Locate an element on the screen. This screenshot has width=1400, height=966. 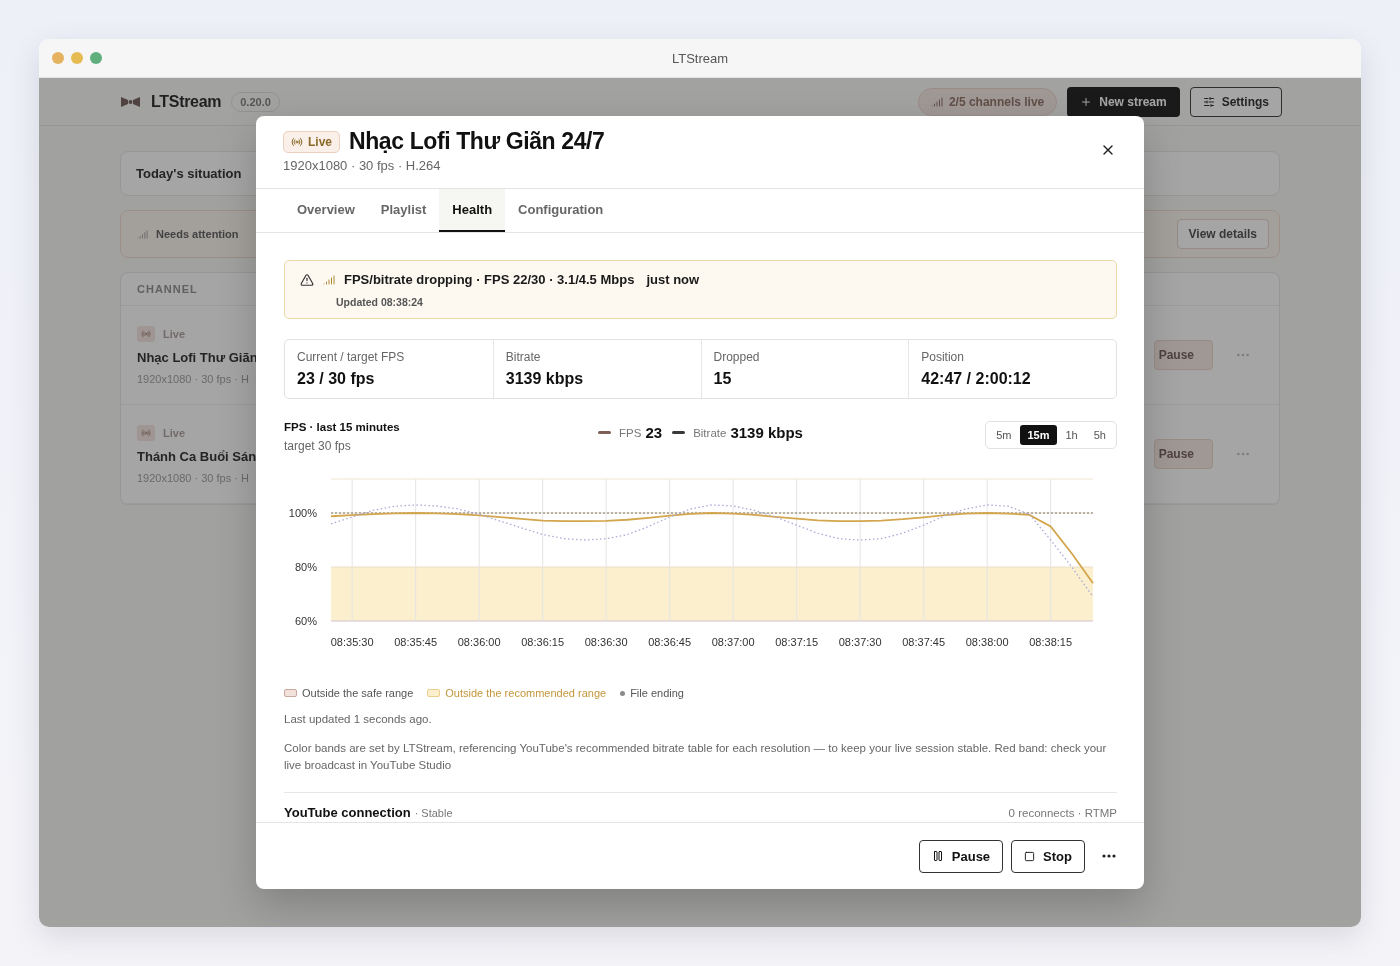
live-count-badge: 2/5 channels live is located at coordinates (987, 101).